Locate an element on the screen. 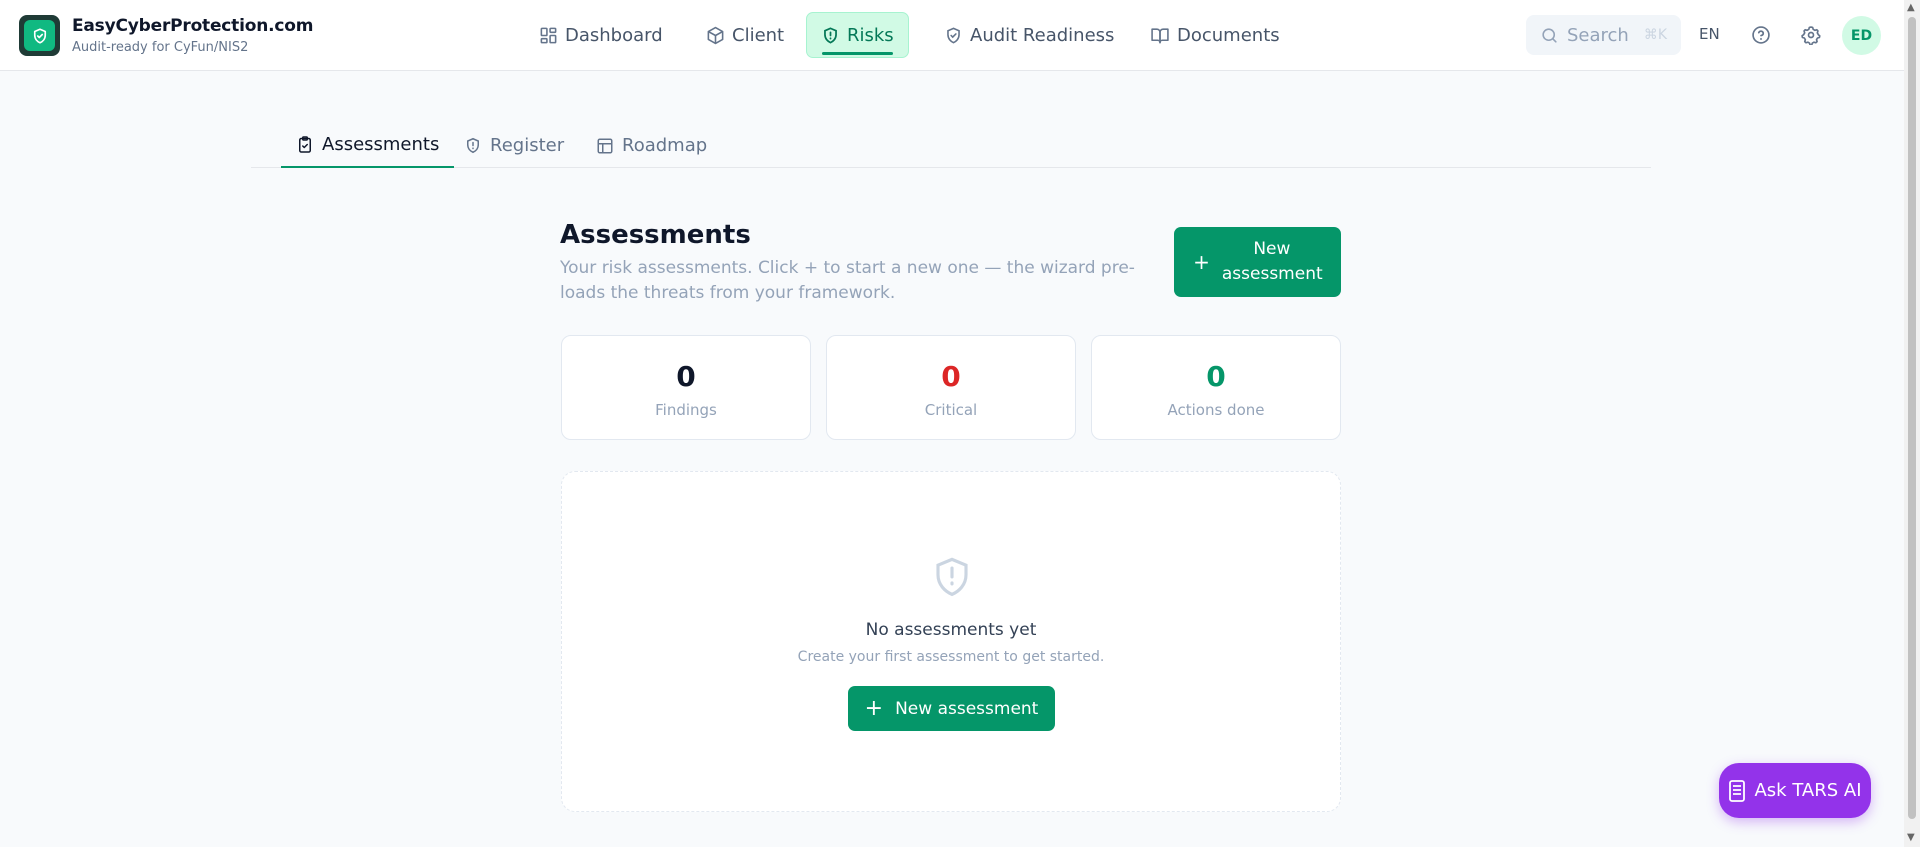 Image resolution: width=1920 pixels, height=847 pixels. nav-audit-readiness: Audit Readiness is located at coordinates (1029, 35).